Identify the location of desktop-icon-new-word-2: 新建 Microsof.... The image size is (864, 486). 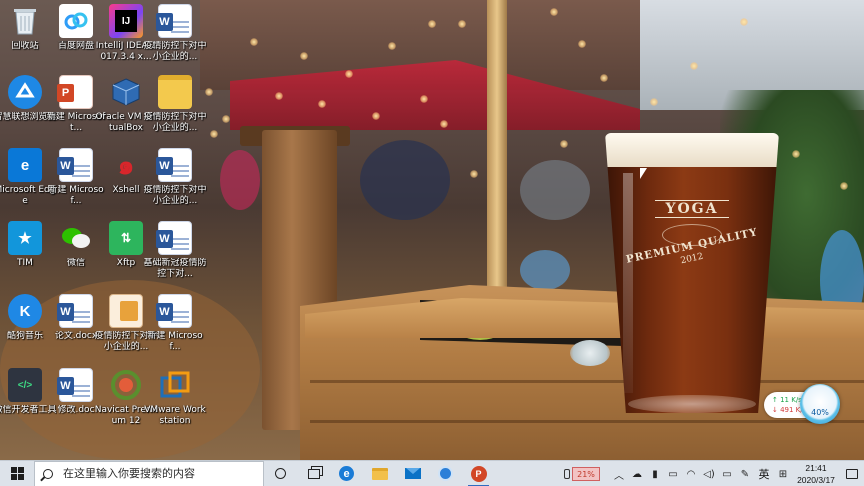
(175, 329).